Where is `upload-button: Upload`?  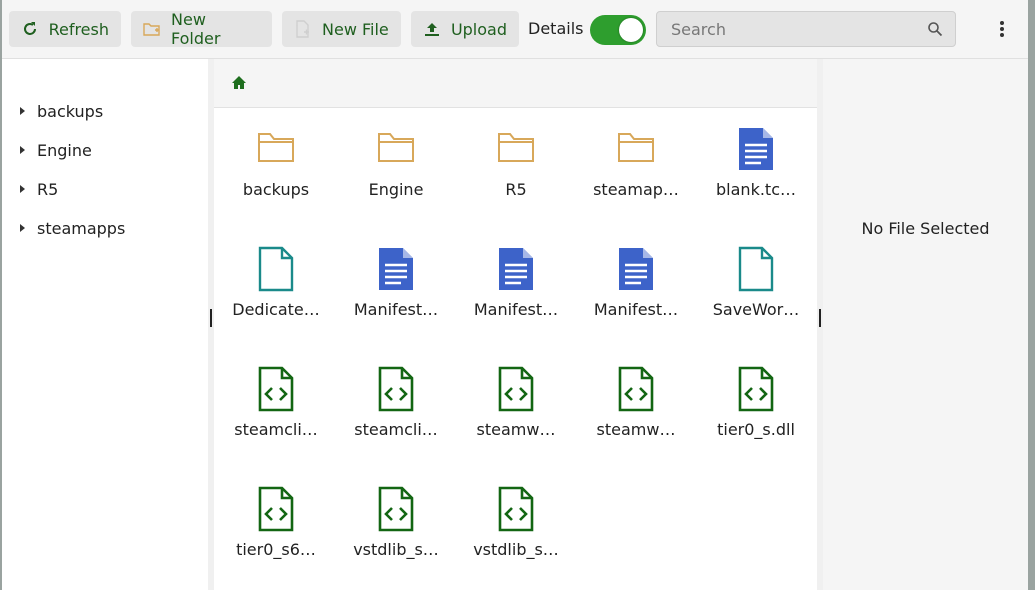
upload-button: Upload is located at coordinates (465, 29).